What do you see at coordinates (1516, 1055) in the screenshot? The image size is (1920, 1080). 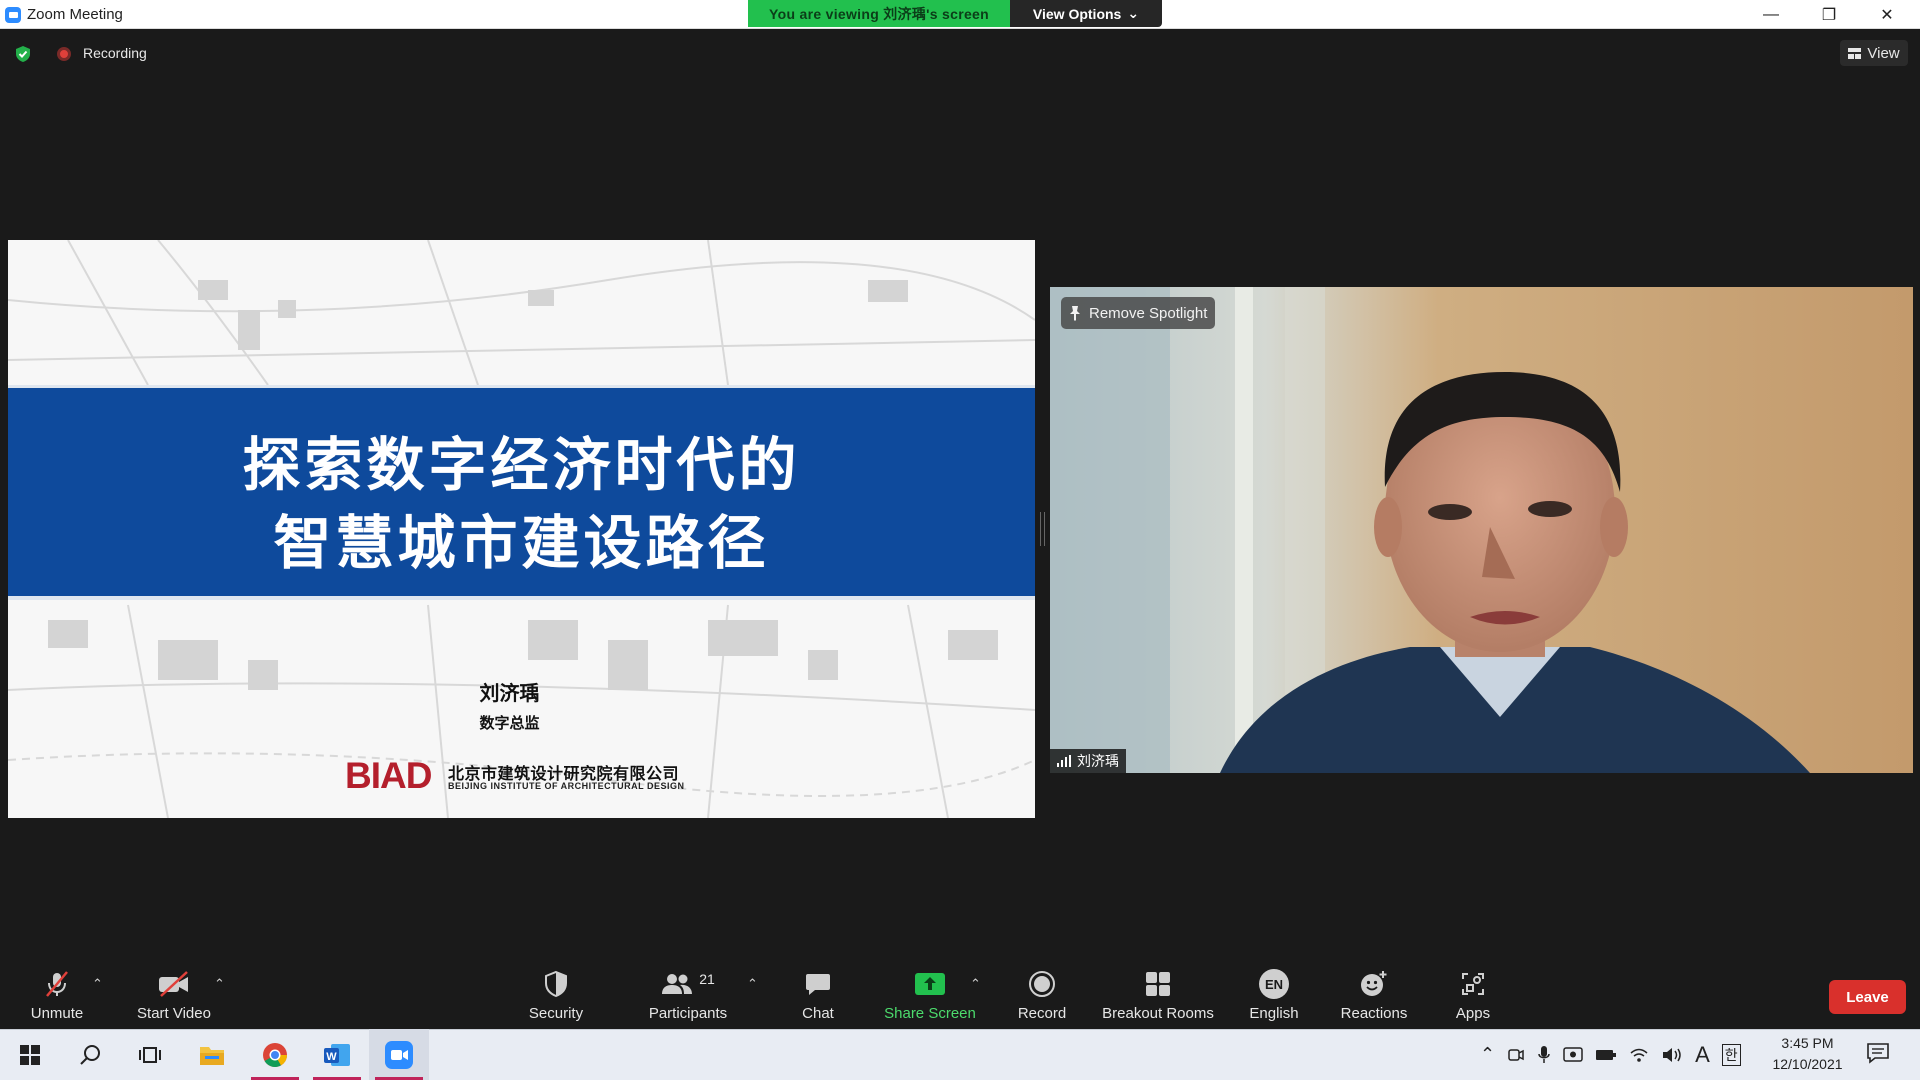 I see `meet-now-icon` at bounding box center [1516, 1055].